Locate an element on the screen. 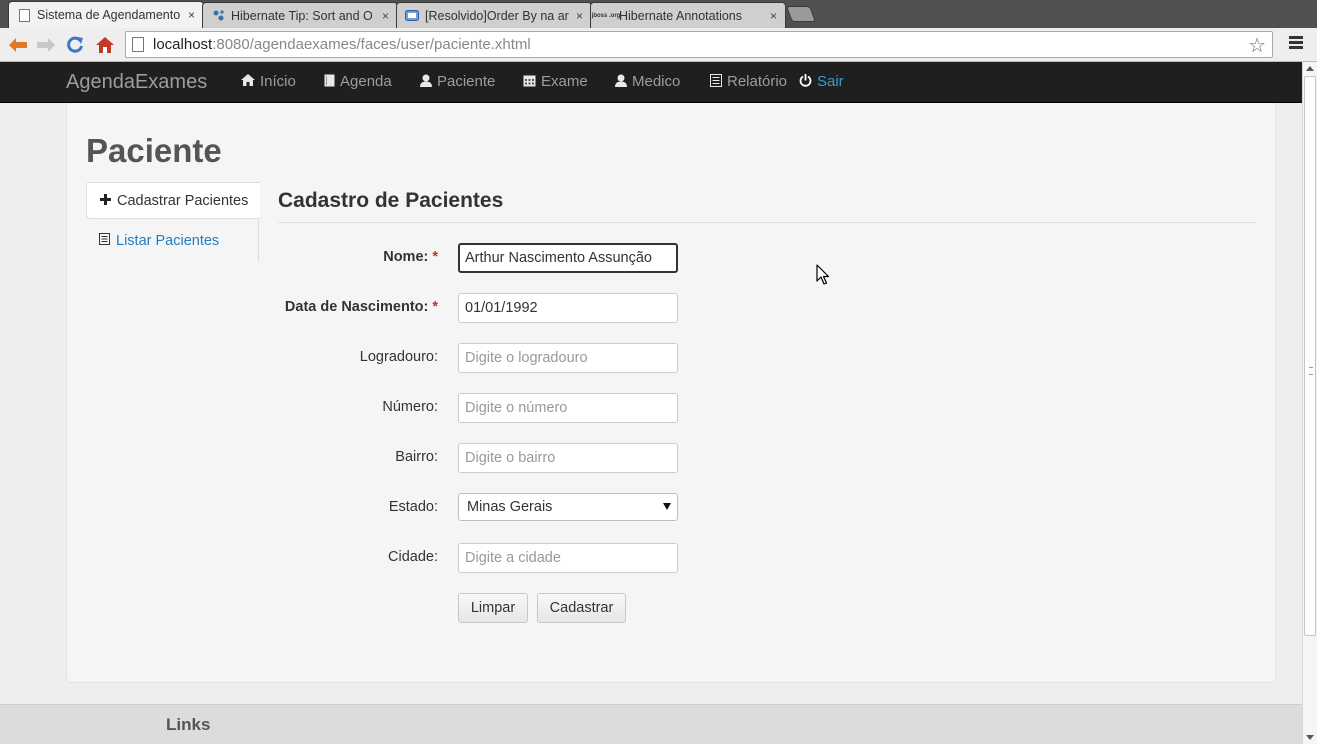 The image size is (1317, 744). nome-label: Nome: * is located at coordinates (410, 257).